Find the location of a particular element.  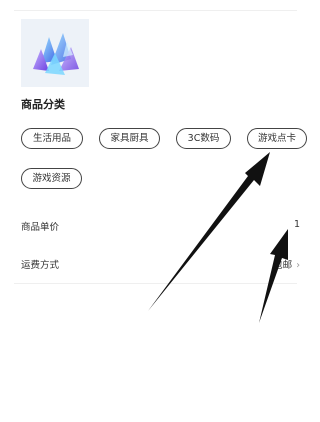

crystal-icon is located at coordinates (56, 54).